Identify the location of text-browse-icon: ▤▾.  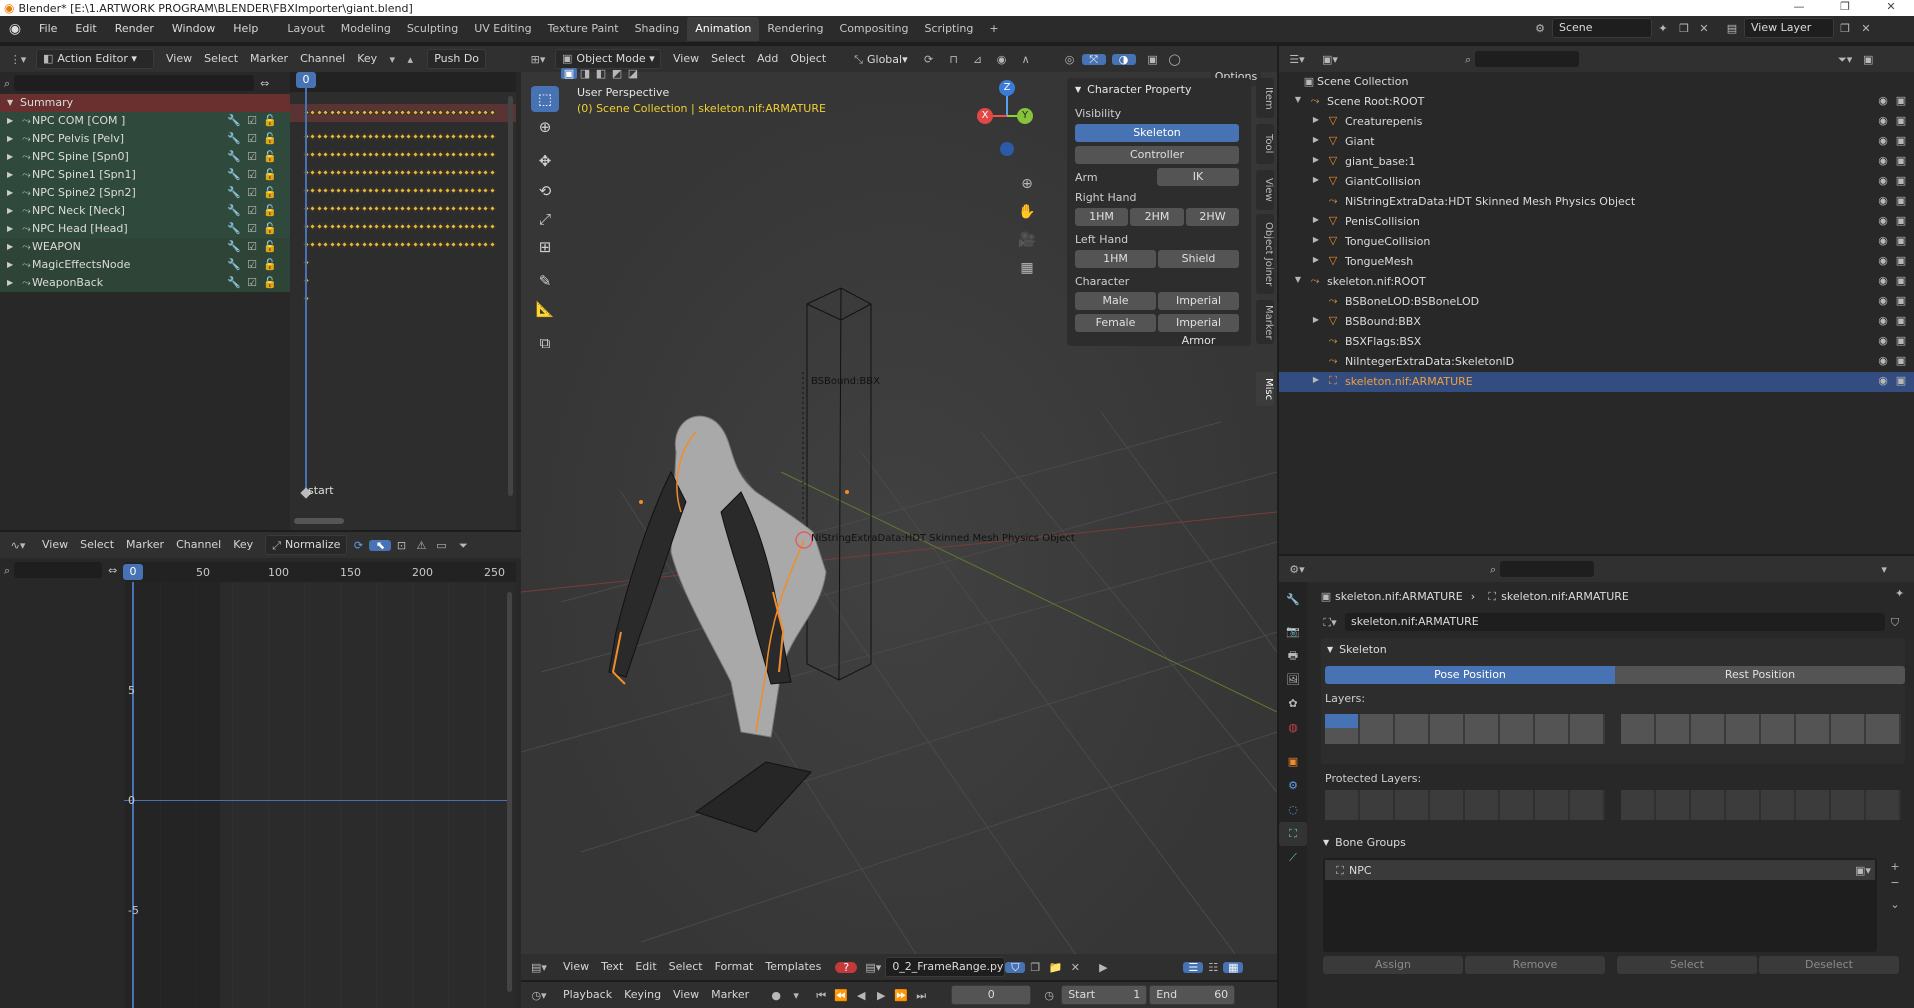
(873, 967).